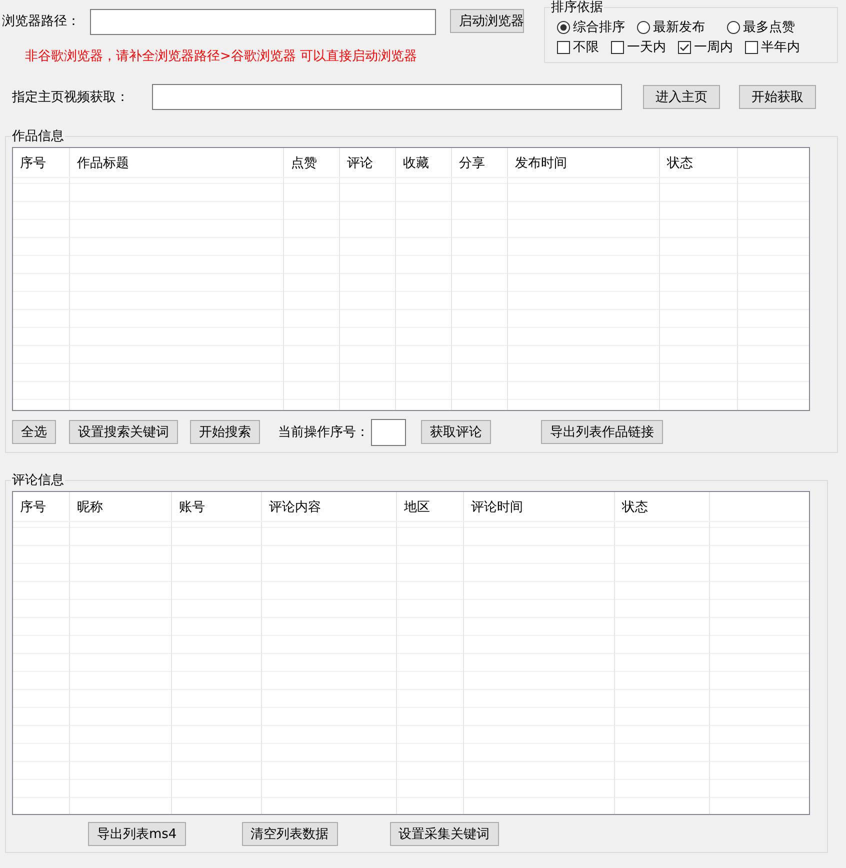 Image resolution: width=846 pixels, height=868 pixels. What do you see at coordinates (430, 506) in the screenshot?
I see `column-header: 地区` at bounding box center [430, 506].